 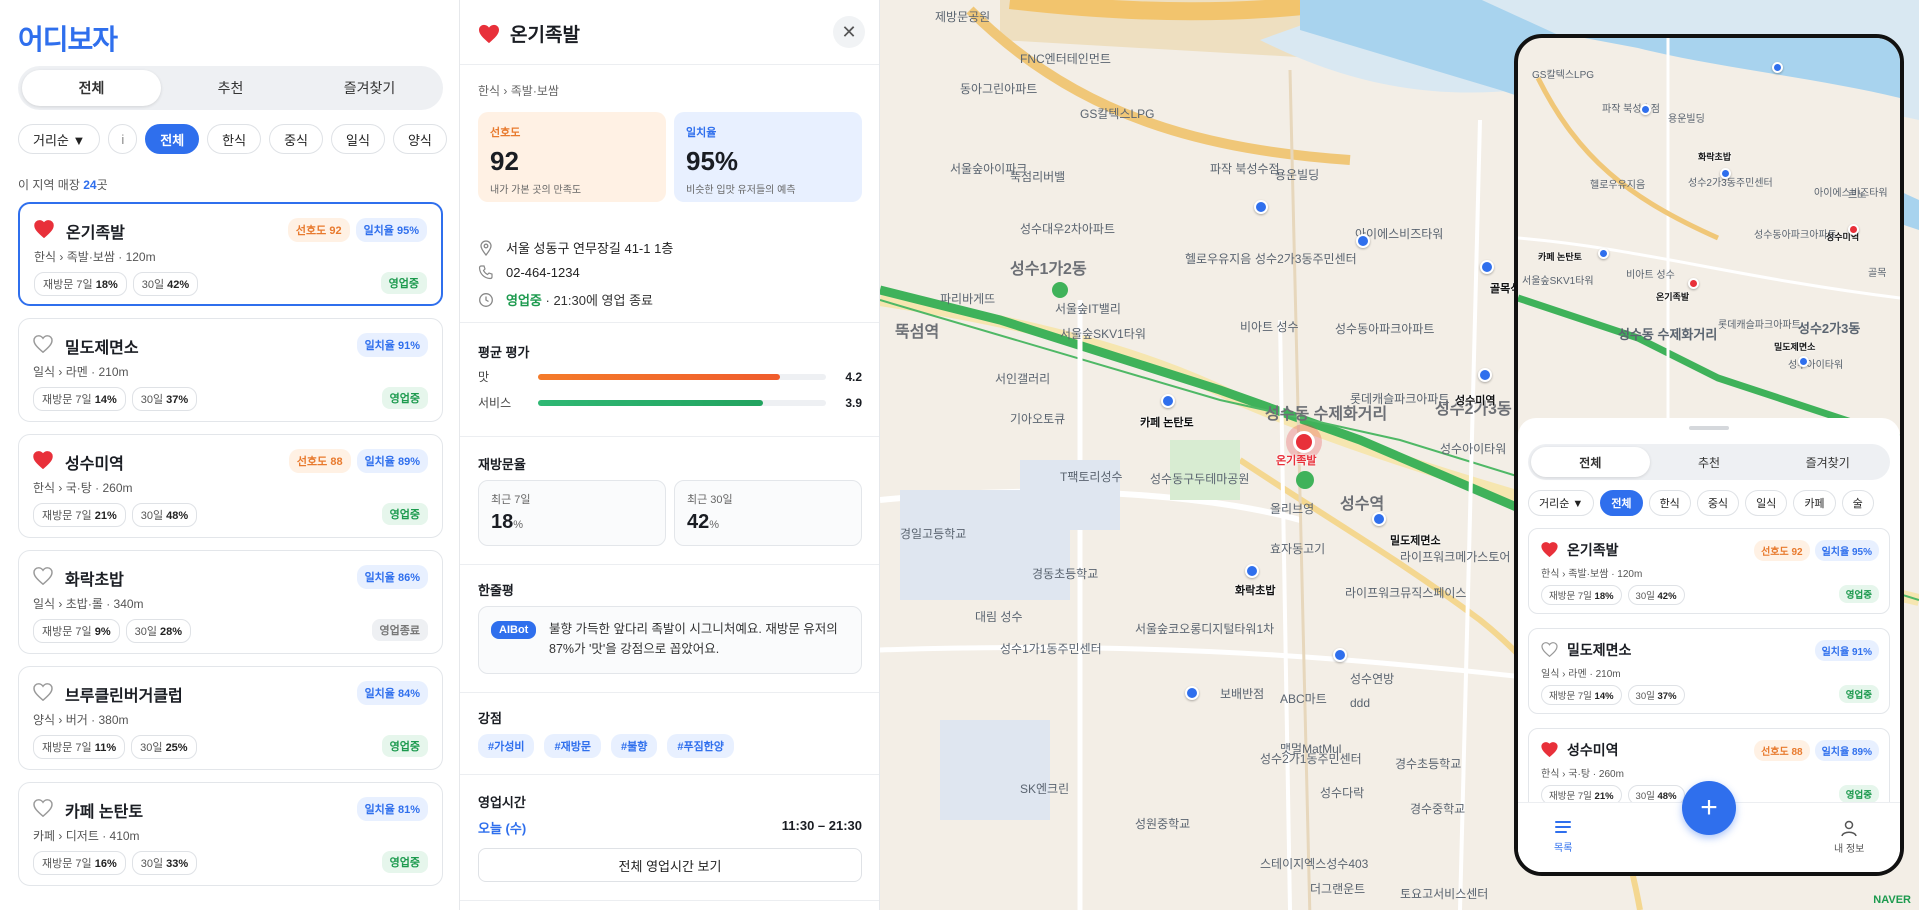 What do you see at coordinates (59, 139) in the screenshot?
I see `sort-dropdown: 거리순 ▼` at bounding box center [59, 139].